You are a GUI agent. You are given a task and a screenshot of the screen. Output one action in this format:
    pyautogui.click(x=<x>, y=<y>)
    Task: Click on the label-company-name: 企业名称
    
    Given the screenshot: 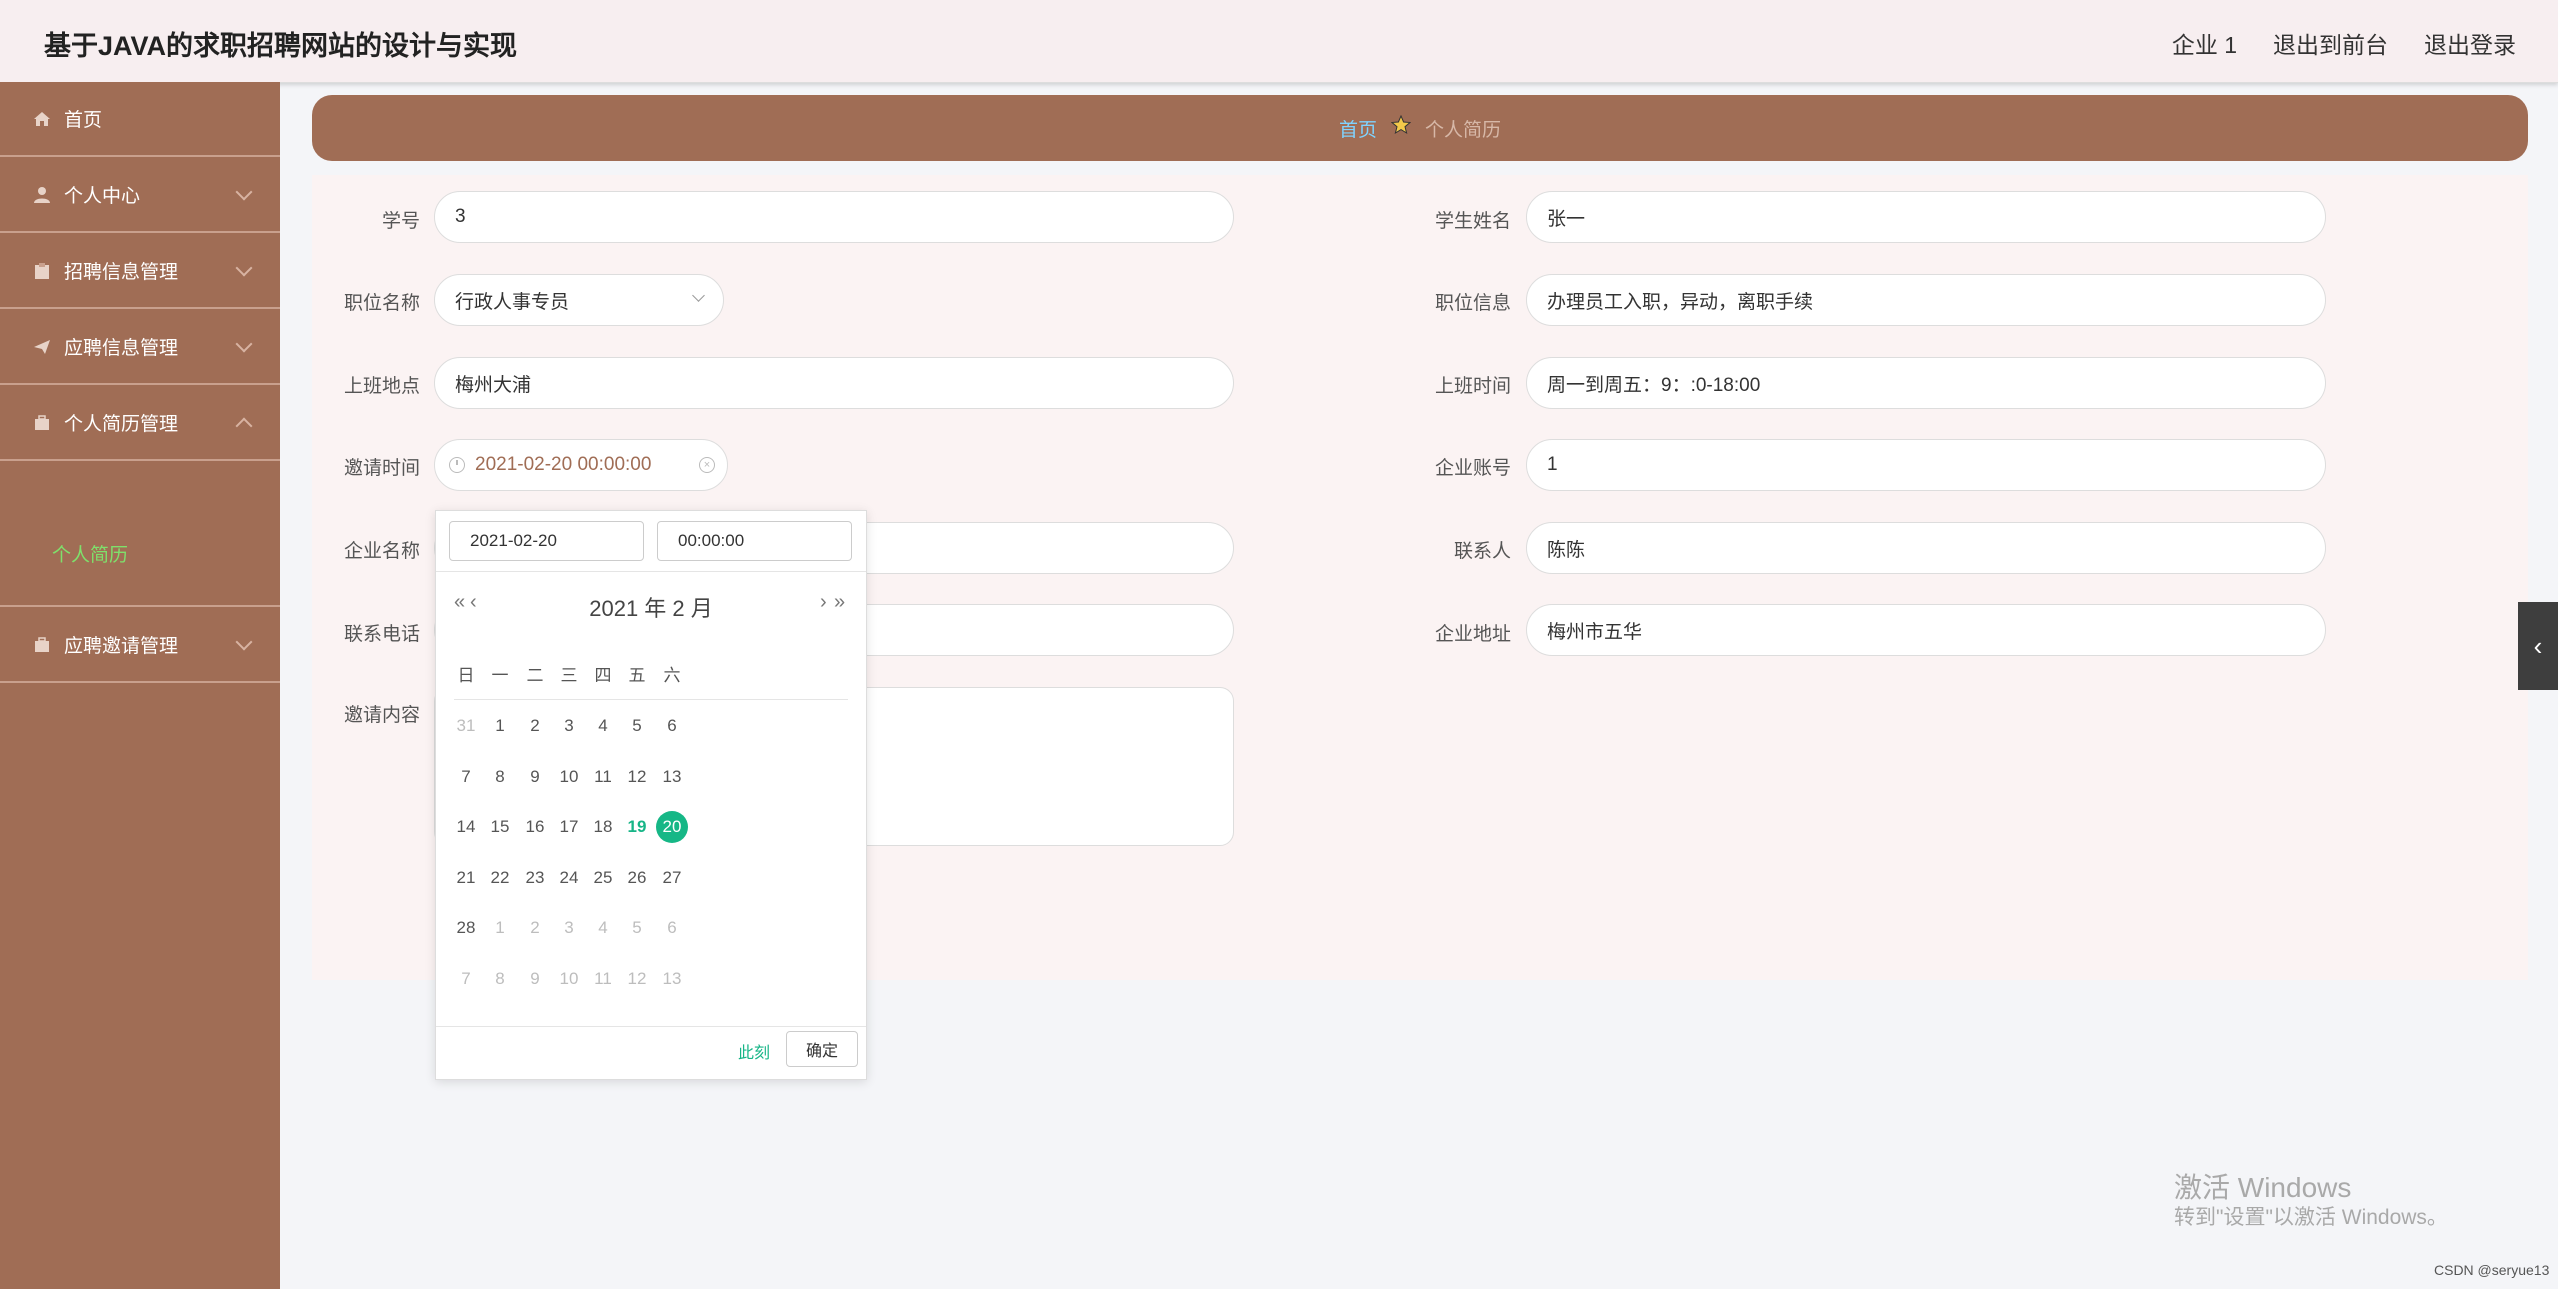 What is the action you would take?
    pyautogui.click(x=381, y=551)
    